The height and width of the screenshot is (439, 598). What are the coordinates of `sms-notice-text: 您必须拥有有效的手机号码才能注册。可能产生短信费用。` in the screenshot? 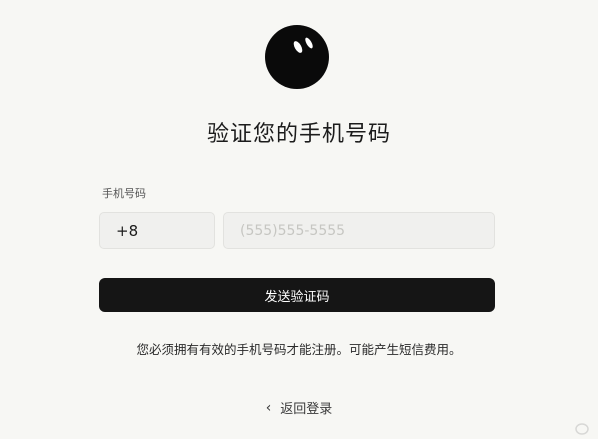 It's located at (299, 349).